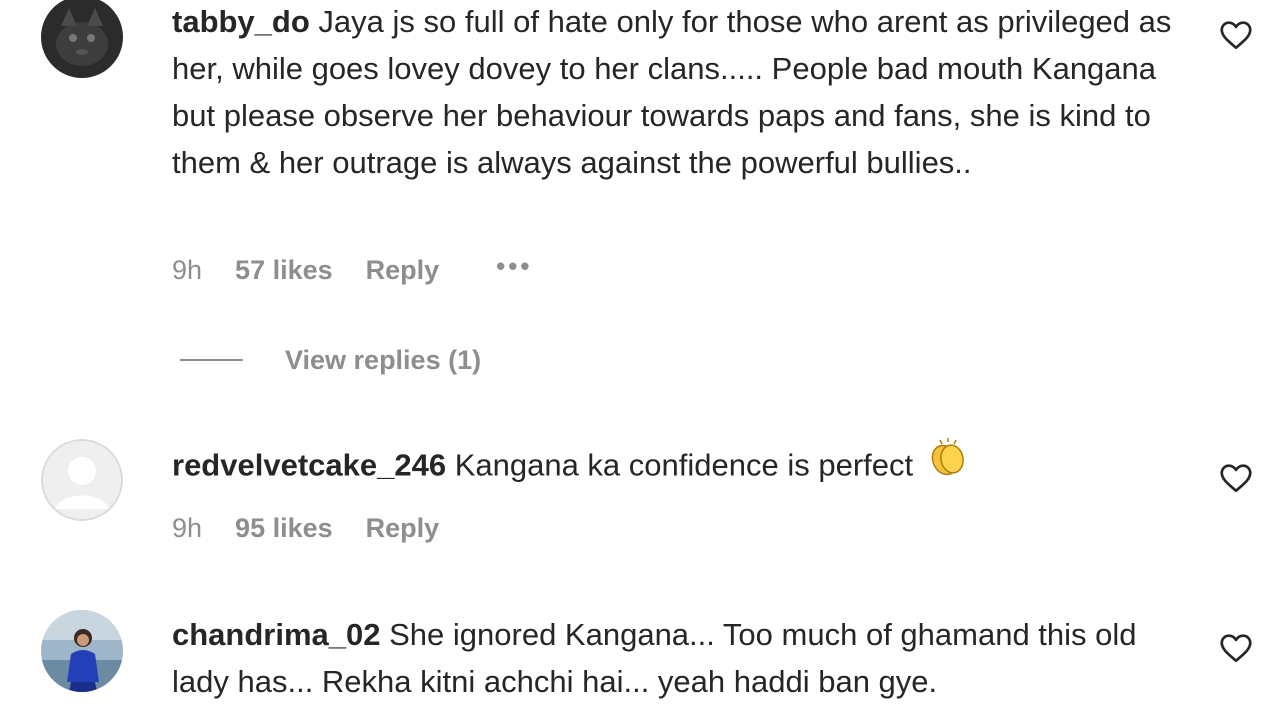 Image resolution: width=1280 pixels, height=720 pixels. I want to click on comment-username: tabby_do, so click(241, 21).